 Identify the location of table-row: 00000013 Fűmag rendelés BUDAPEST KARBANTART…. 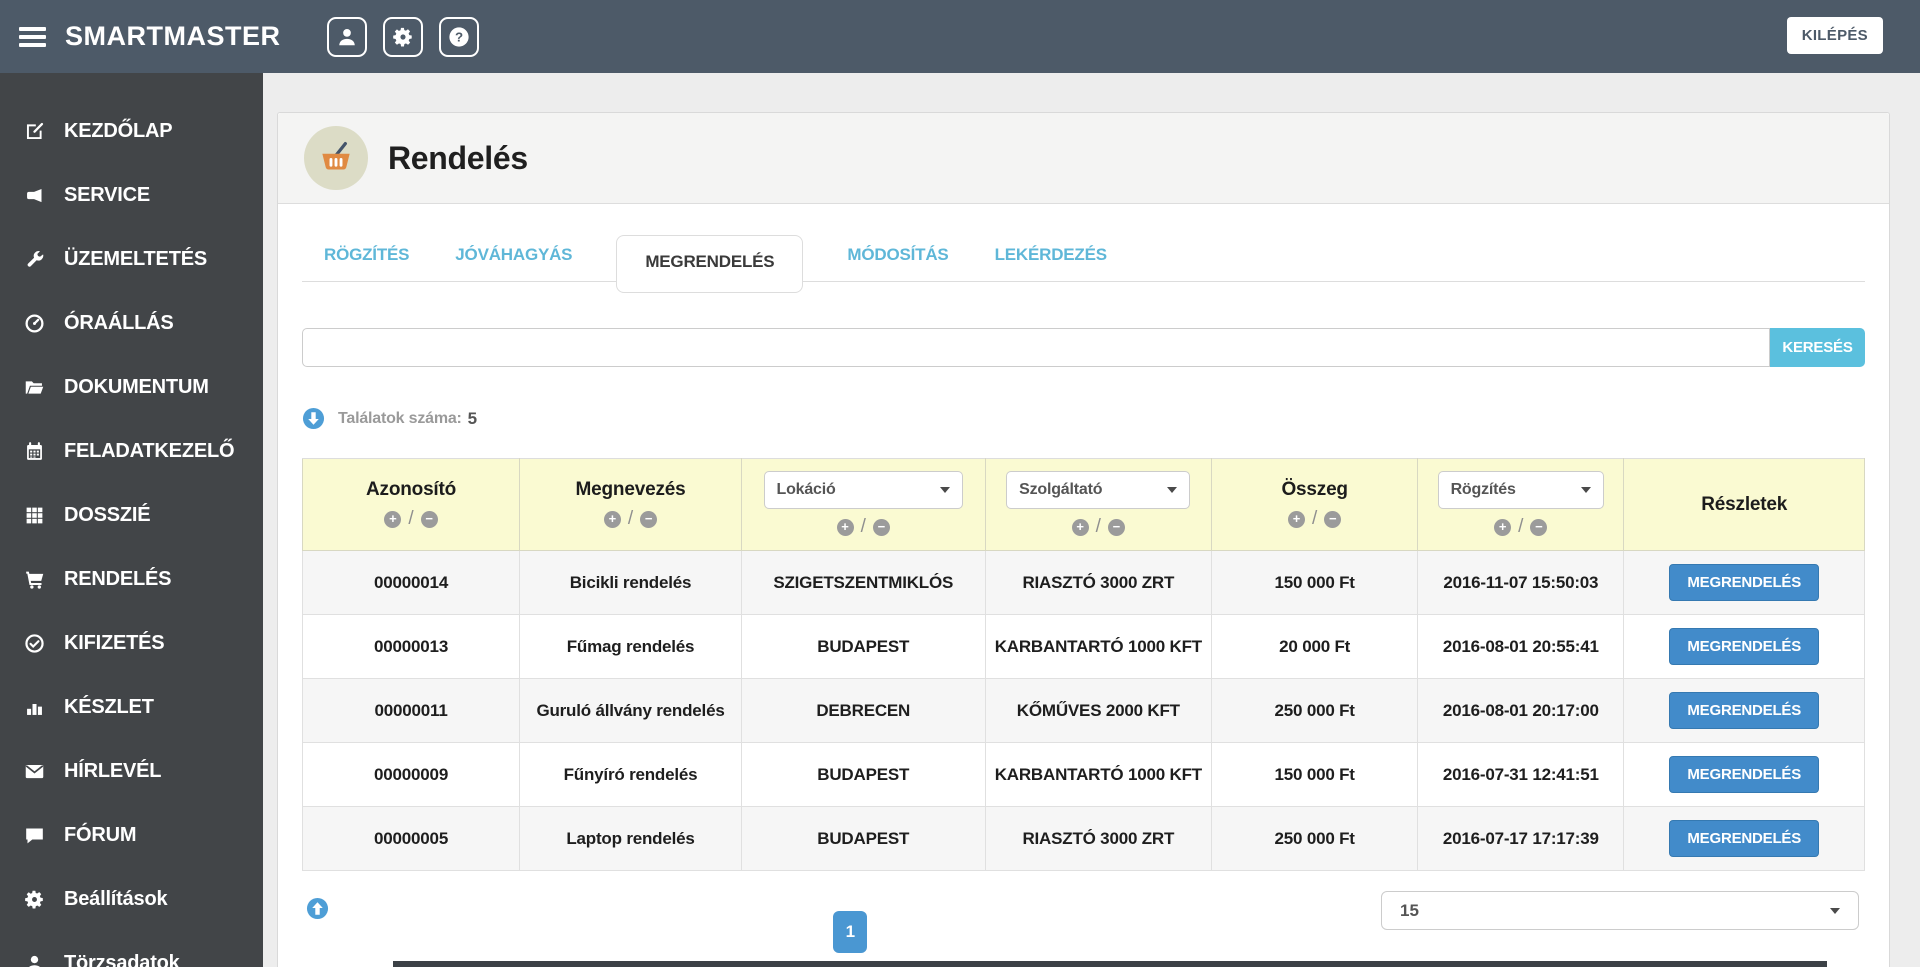
(1083, 646).